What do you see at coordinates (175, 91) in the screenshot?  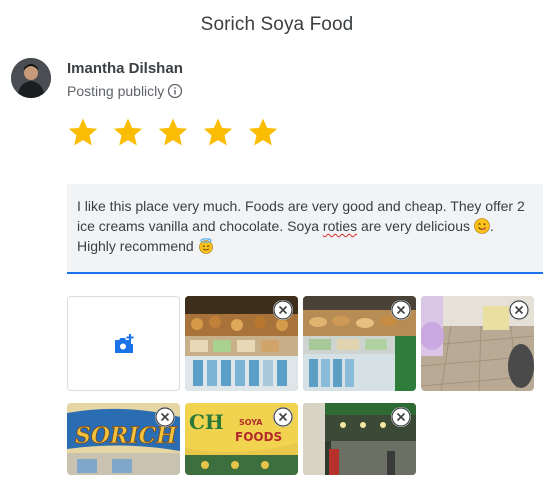 I see `info-icon` at bounding box center [175, 91].